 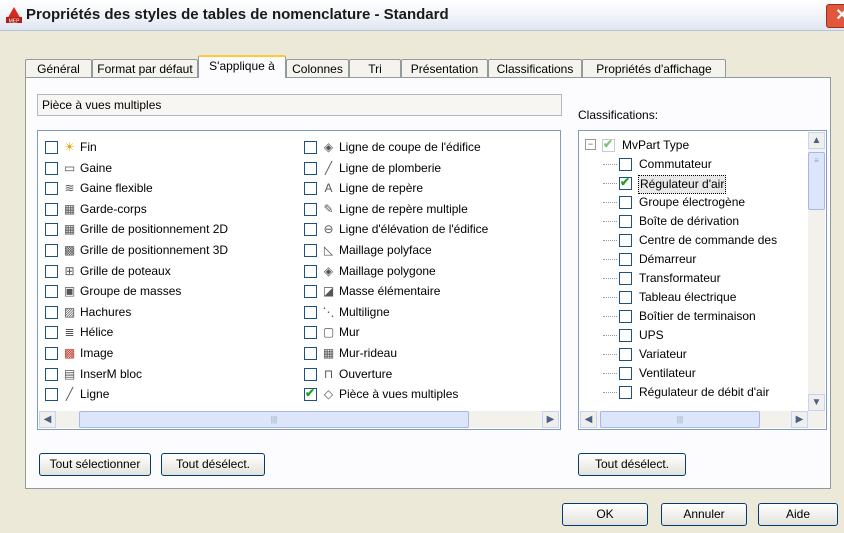 I want to click on item-label: Mur, so click(x=349, y=332).